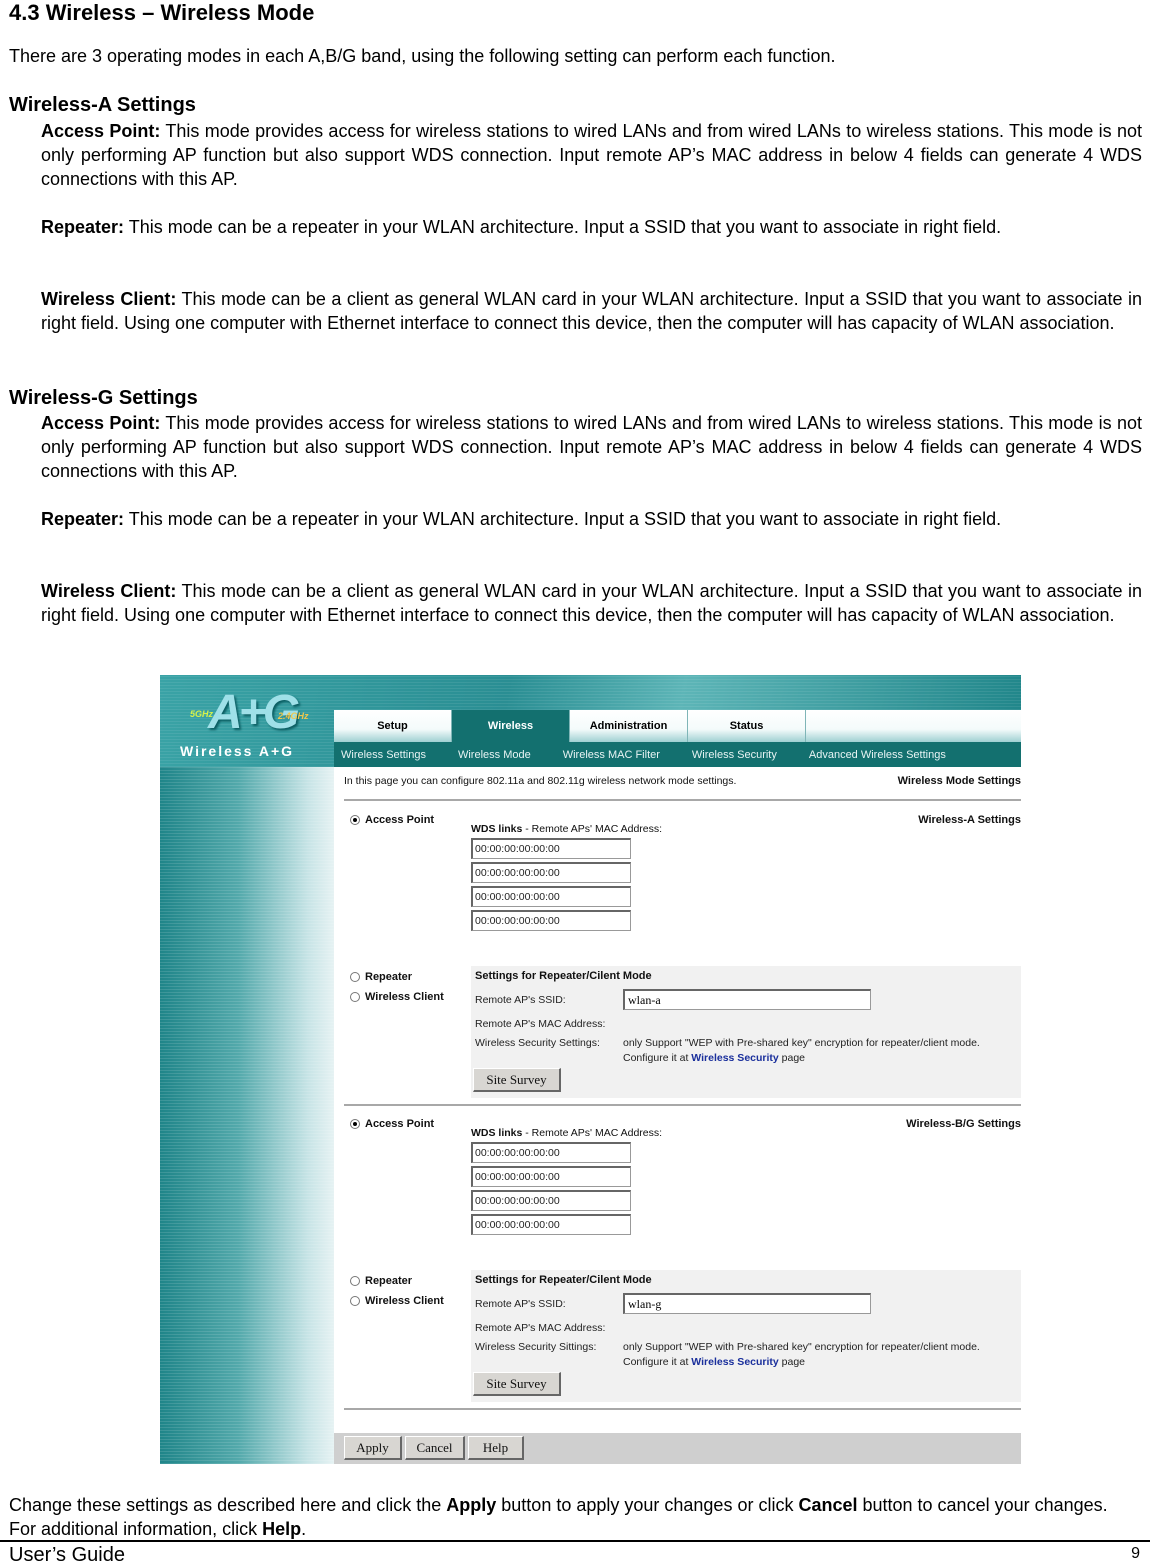 The image size is (1150, 1567). I want to click on subnav-wireless-mode: Wireless Mode, so click(494, 755).